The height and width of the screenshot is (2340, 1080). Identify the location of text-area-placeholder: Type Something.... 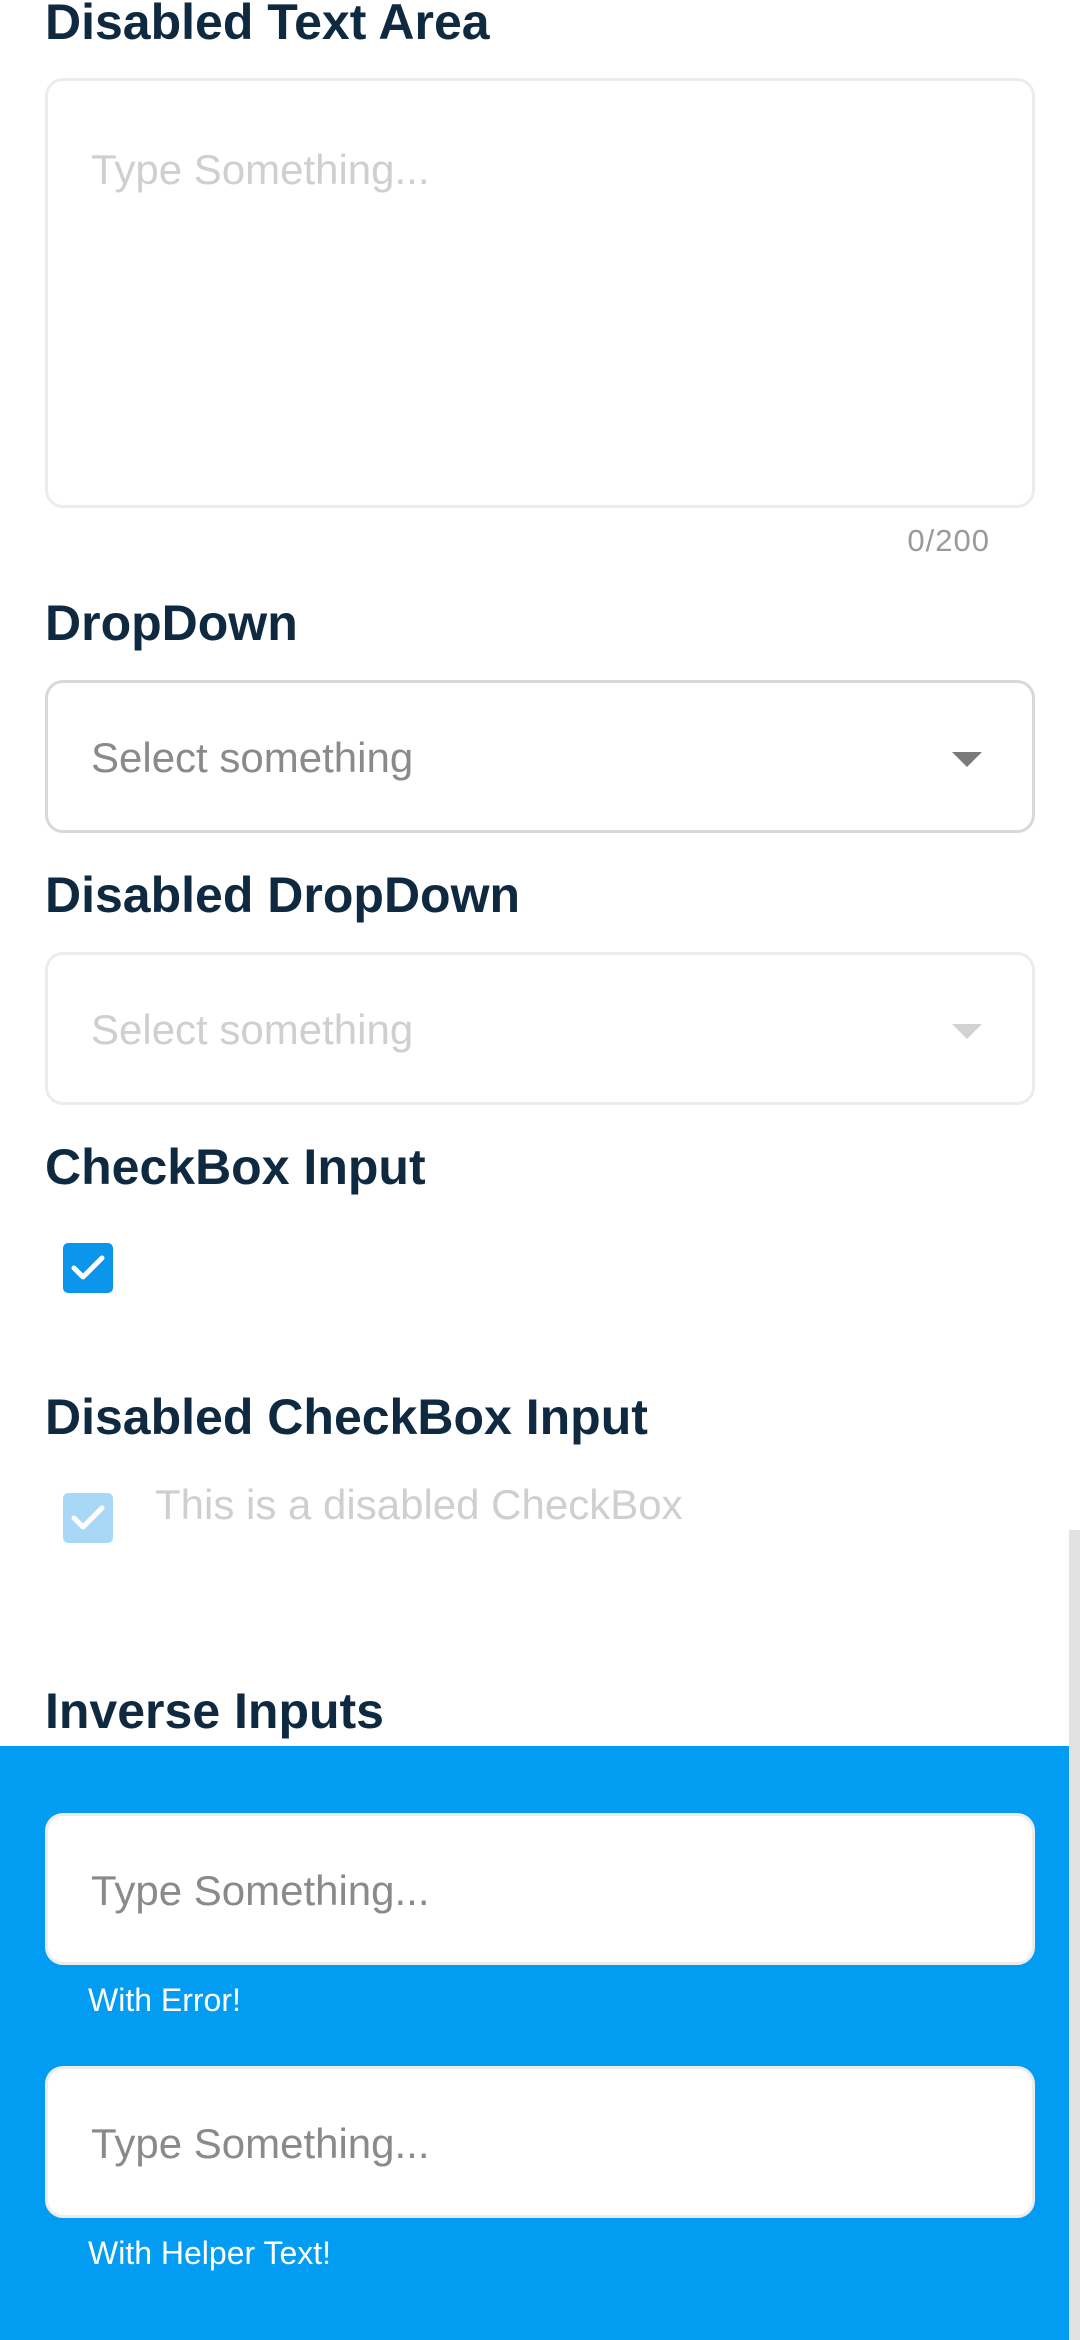
(260, 169).